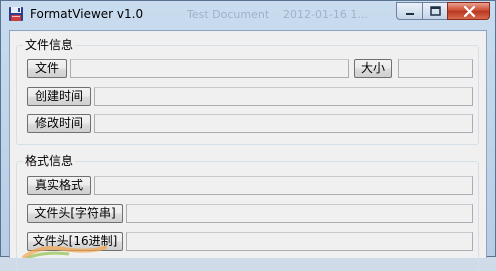 Image resolution: width=496 pixels, height=271 pixels. What do you see at coordinates (59, 123) in the screenshot?
I see `modified-time-button: 修改时间` at bounding box center [59, 123].